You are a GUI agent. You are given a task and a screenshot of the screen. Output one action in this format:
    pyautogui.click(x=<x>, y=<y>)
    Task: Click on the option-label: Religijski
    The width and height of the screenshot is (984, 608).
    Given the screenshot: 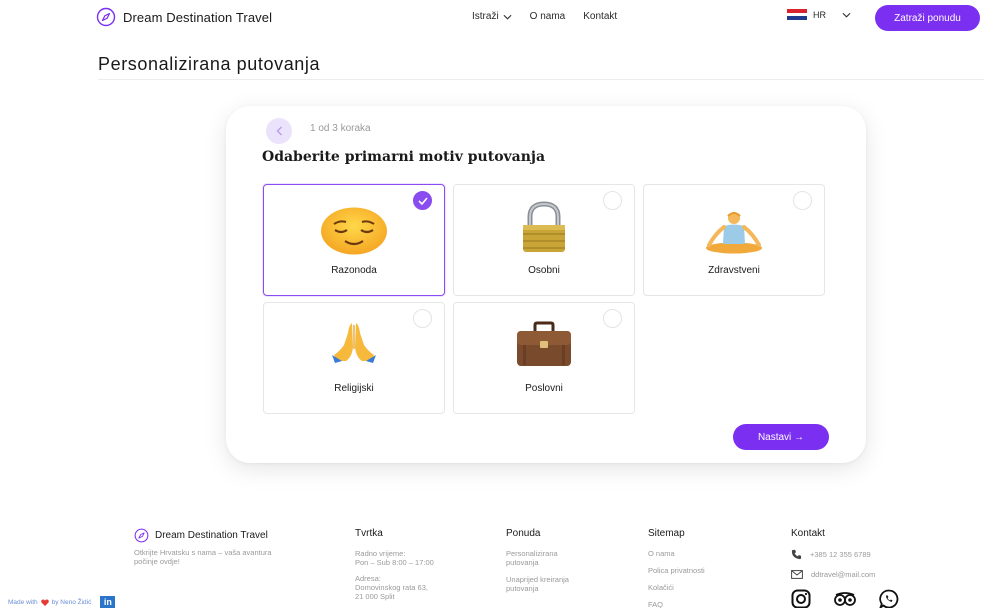 What is the action you would take?
    pyautogui.click(x=354, y=388)
    